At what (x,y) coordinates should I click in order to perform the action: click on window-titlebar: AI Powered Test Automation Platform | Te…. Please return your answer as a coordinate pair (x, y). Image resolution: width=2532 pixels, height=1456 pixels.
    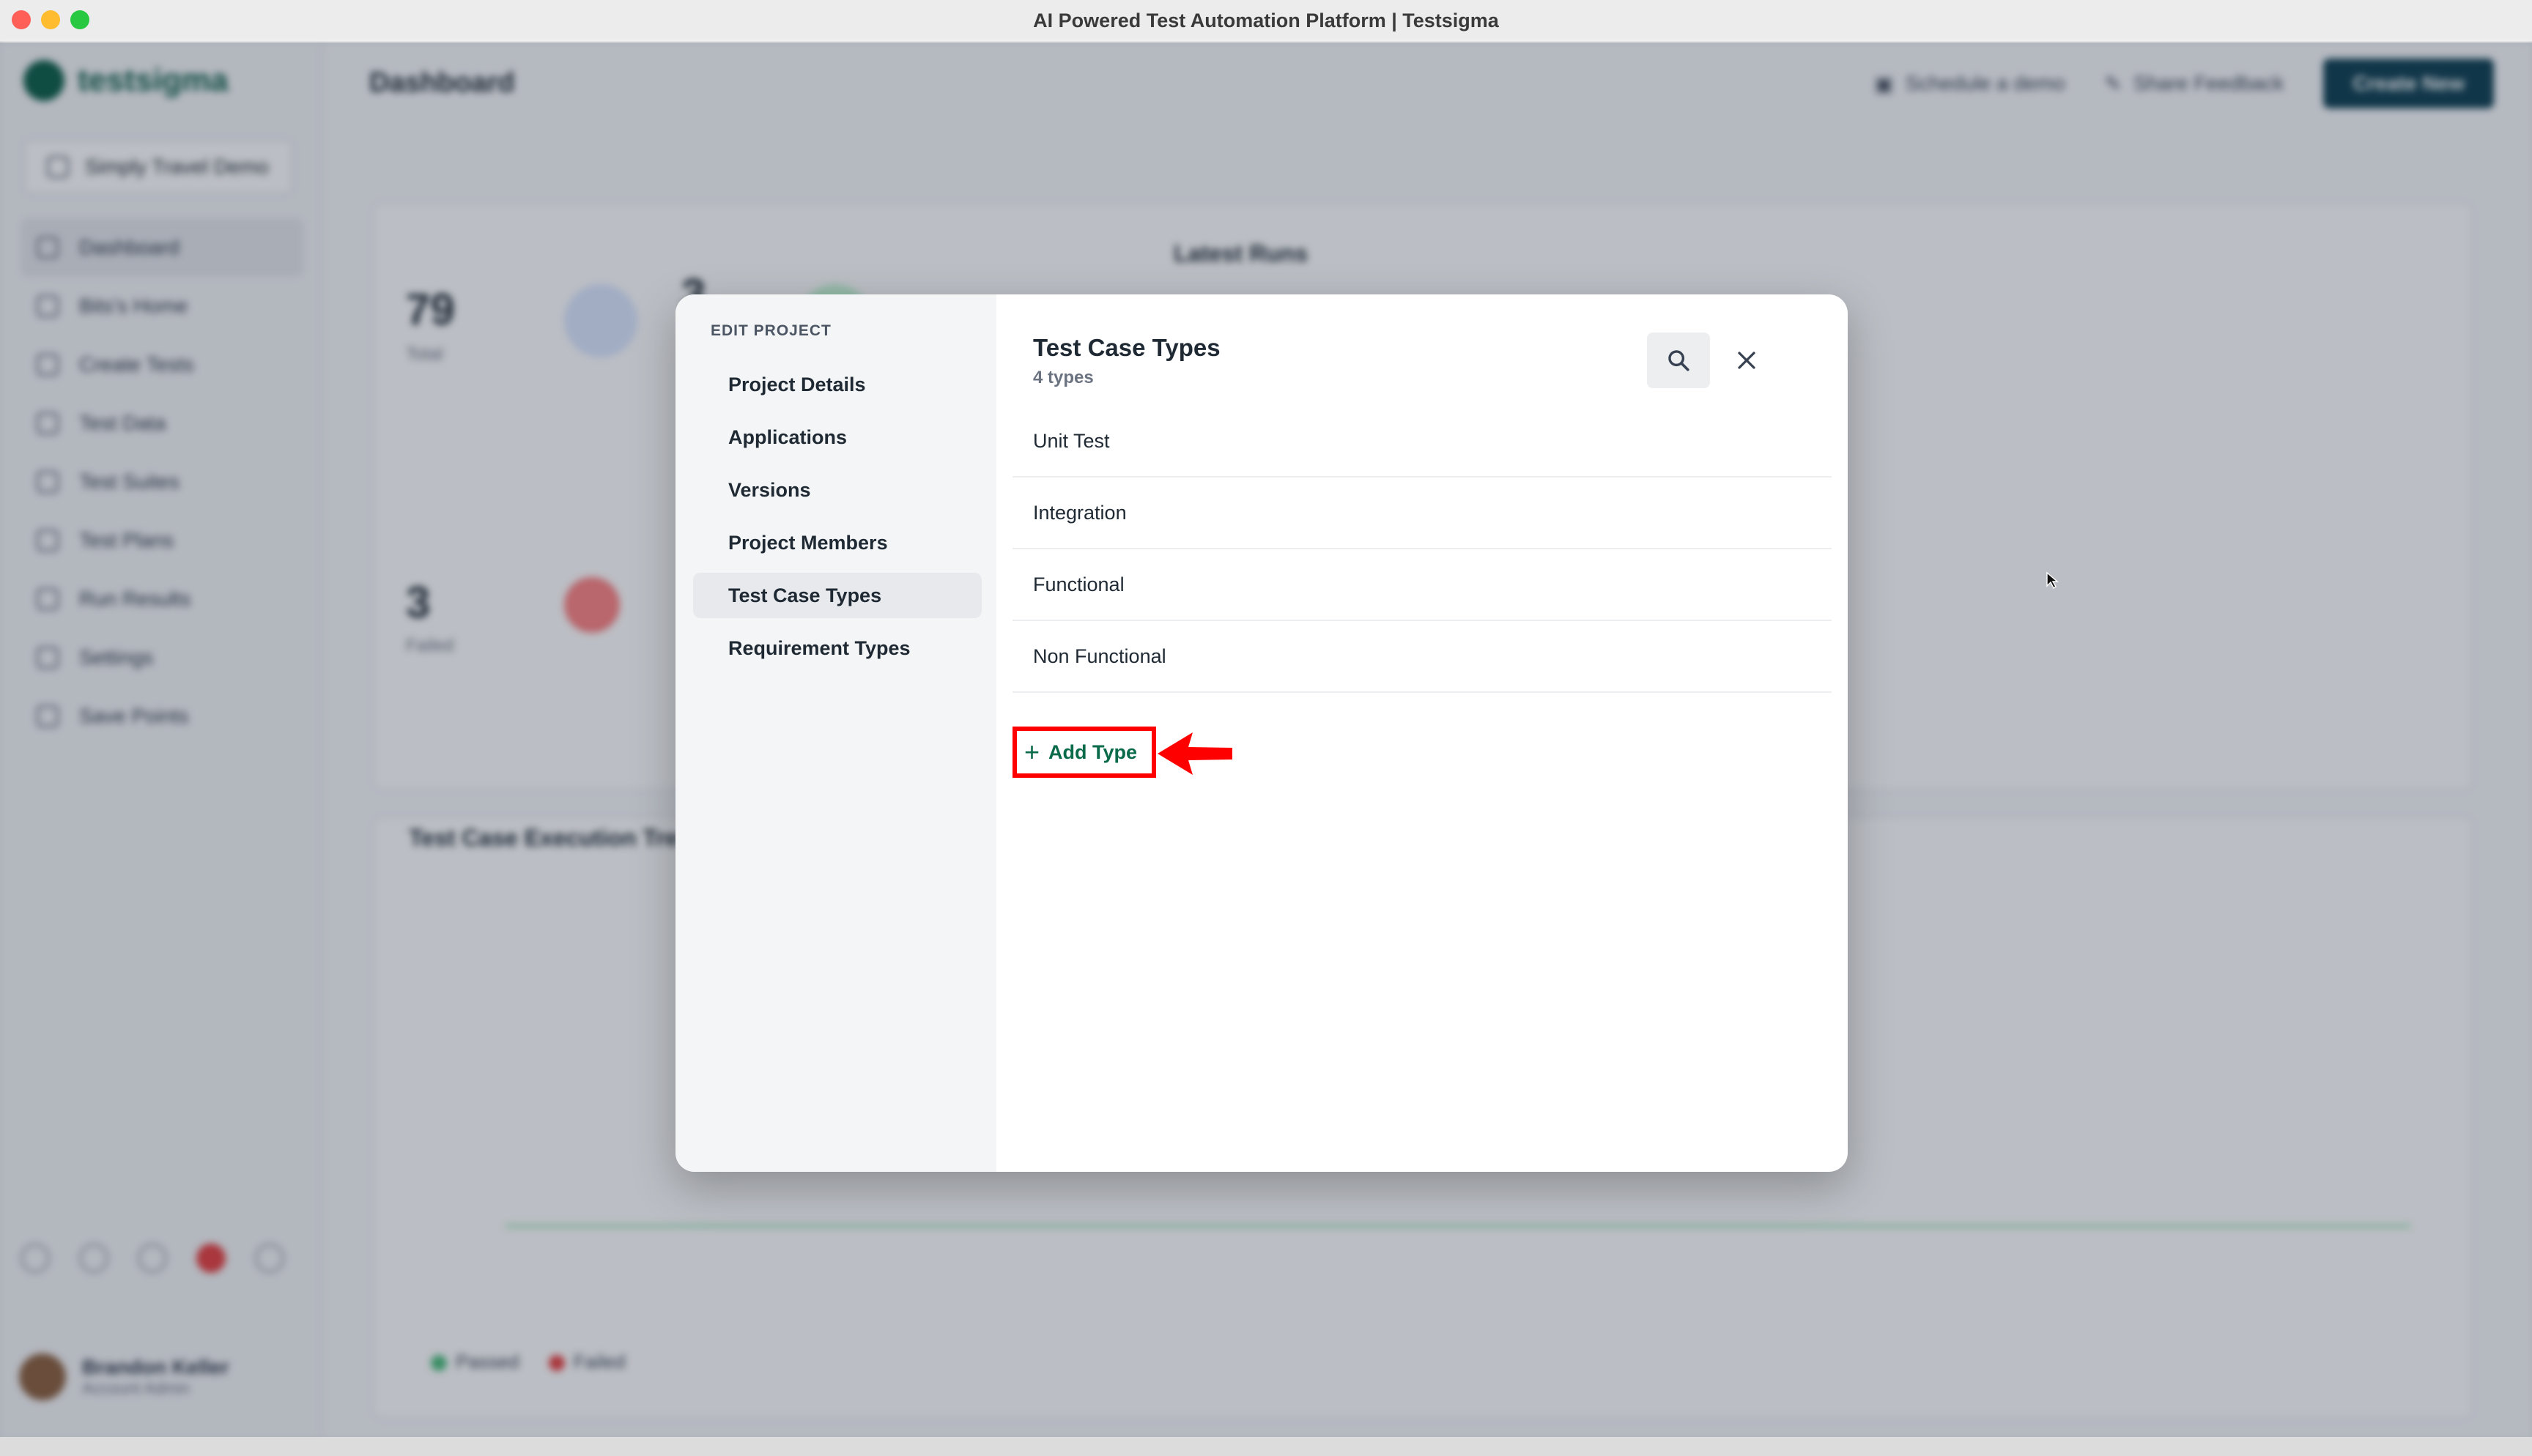
    Looking at the image, I should click on (1266, 21).